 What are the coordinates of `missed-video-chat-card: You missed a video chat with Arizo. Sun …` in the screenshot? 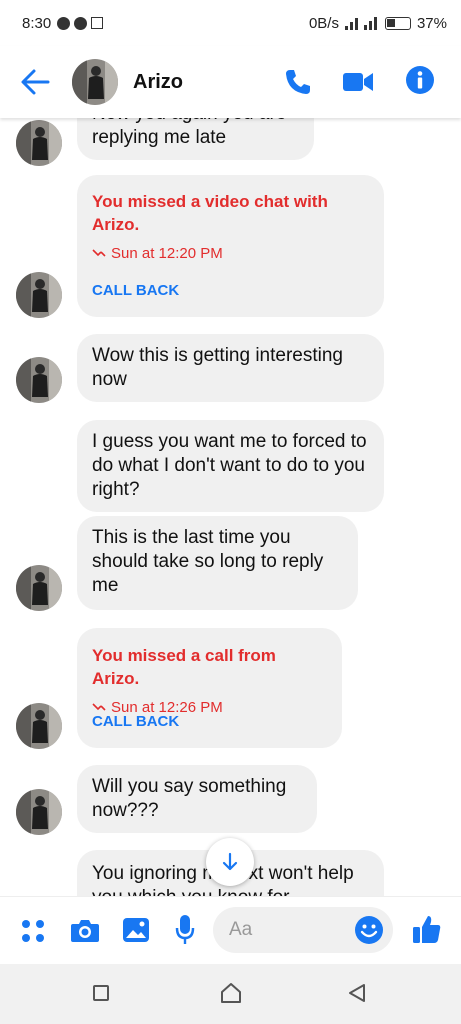 It's located at (230, 246).